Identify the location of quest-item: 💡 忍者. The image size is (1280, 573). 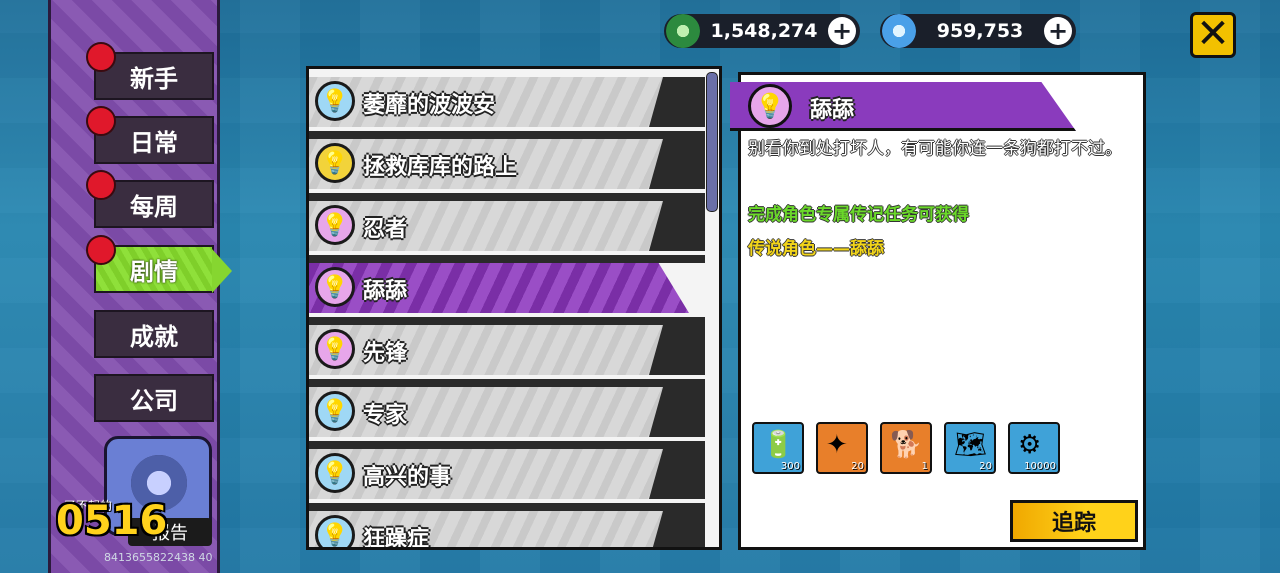
(507, 222).